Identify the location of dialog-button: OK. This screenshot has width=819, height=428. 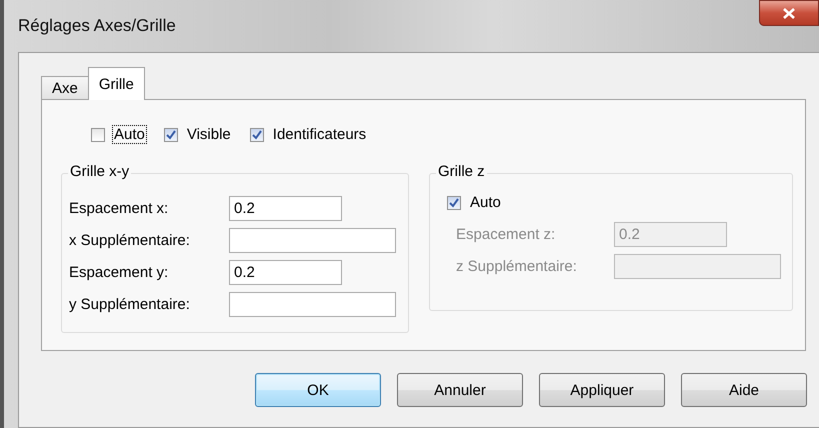
(318, 390).